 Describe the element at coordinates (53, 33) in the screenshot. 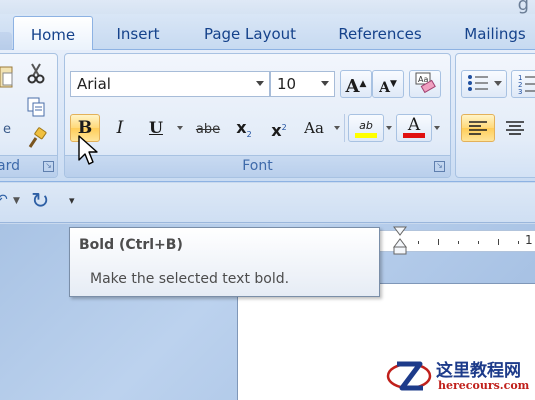

I see `tab-home: Home` at that location.